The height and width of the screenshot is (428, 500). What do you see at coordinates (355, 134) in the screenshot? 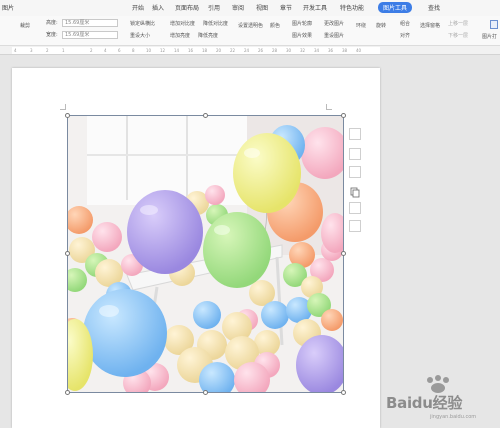
I see `layout-options-icon` at bounding box center [355, 134].